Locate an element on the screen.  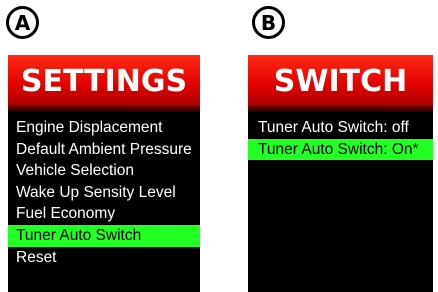
panel-label-b: B is located at coordinates (268, 22).